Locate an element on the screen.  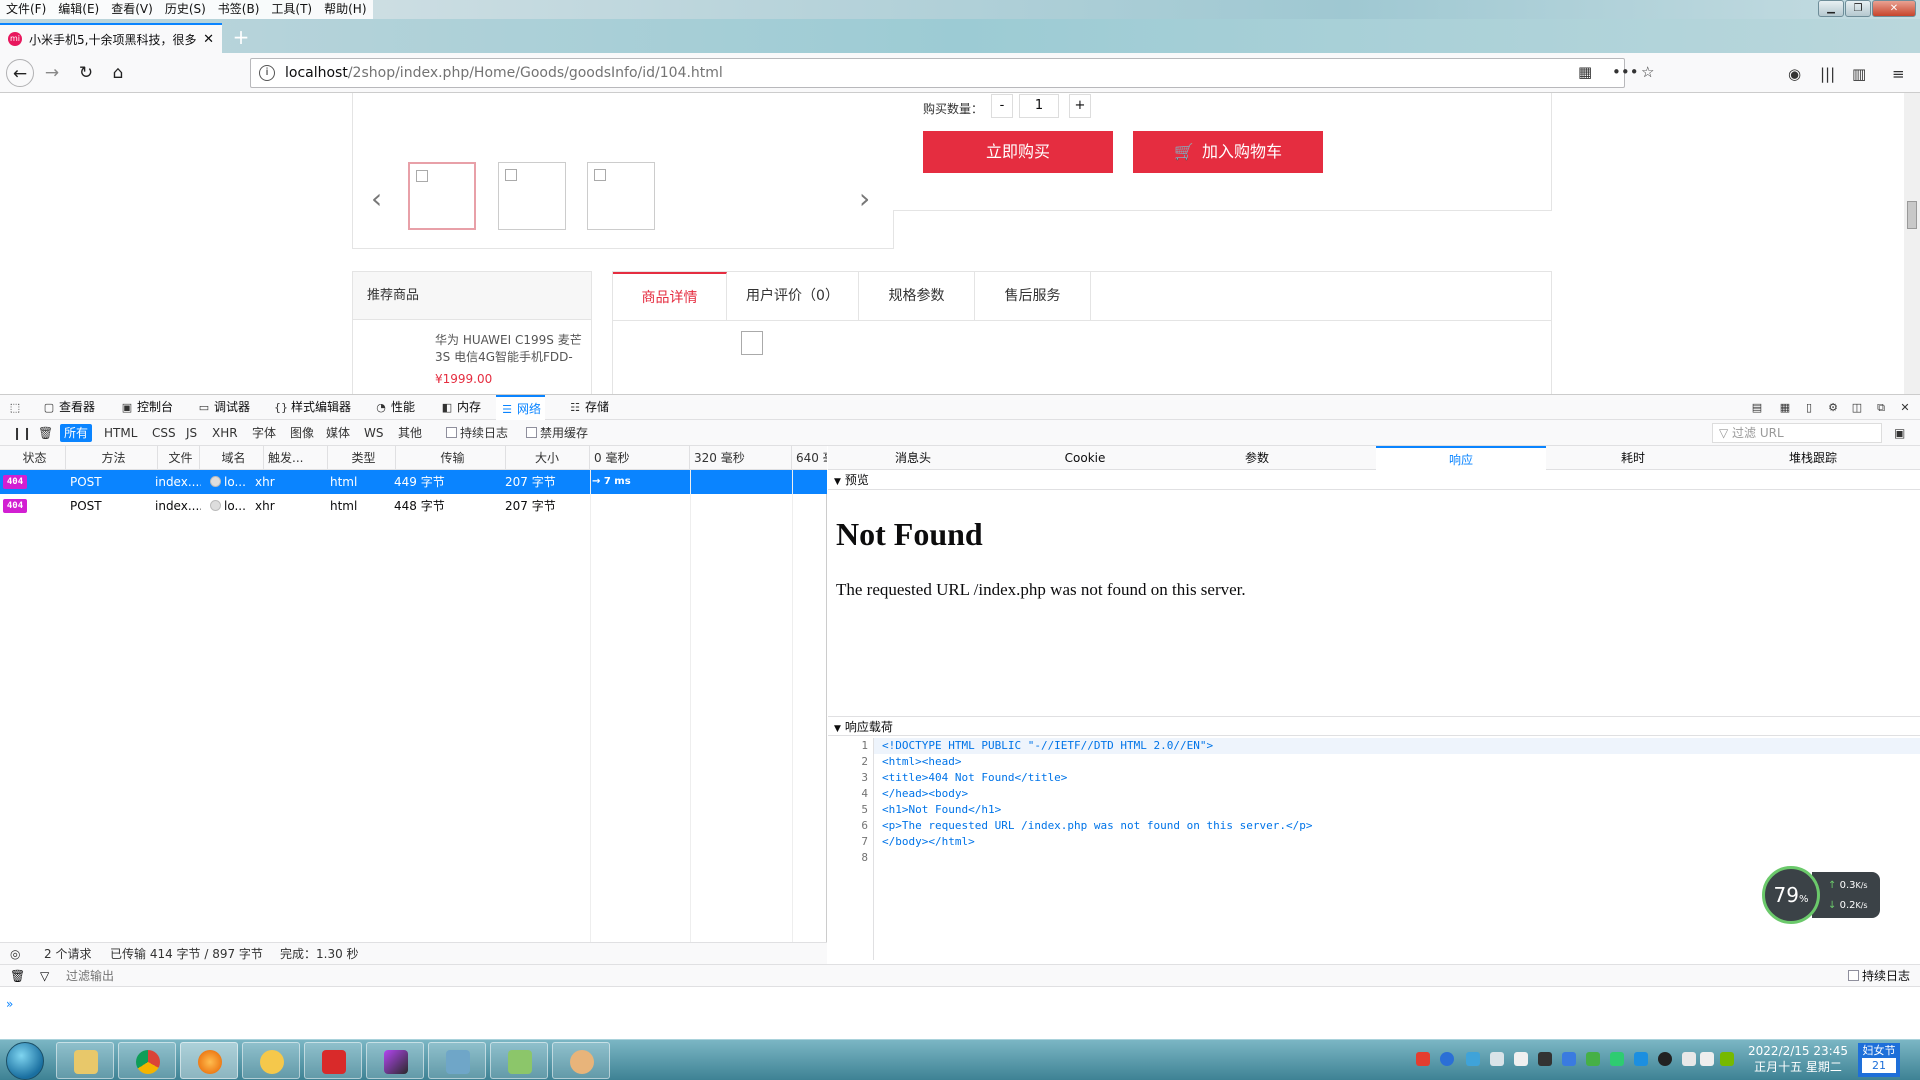
gallery-prev-icon: ‹ is located at coordinates (376, 198).